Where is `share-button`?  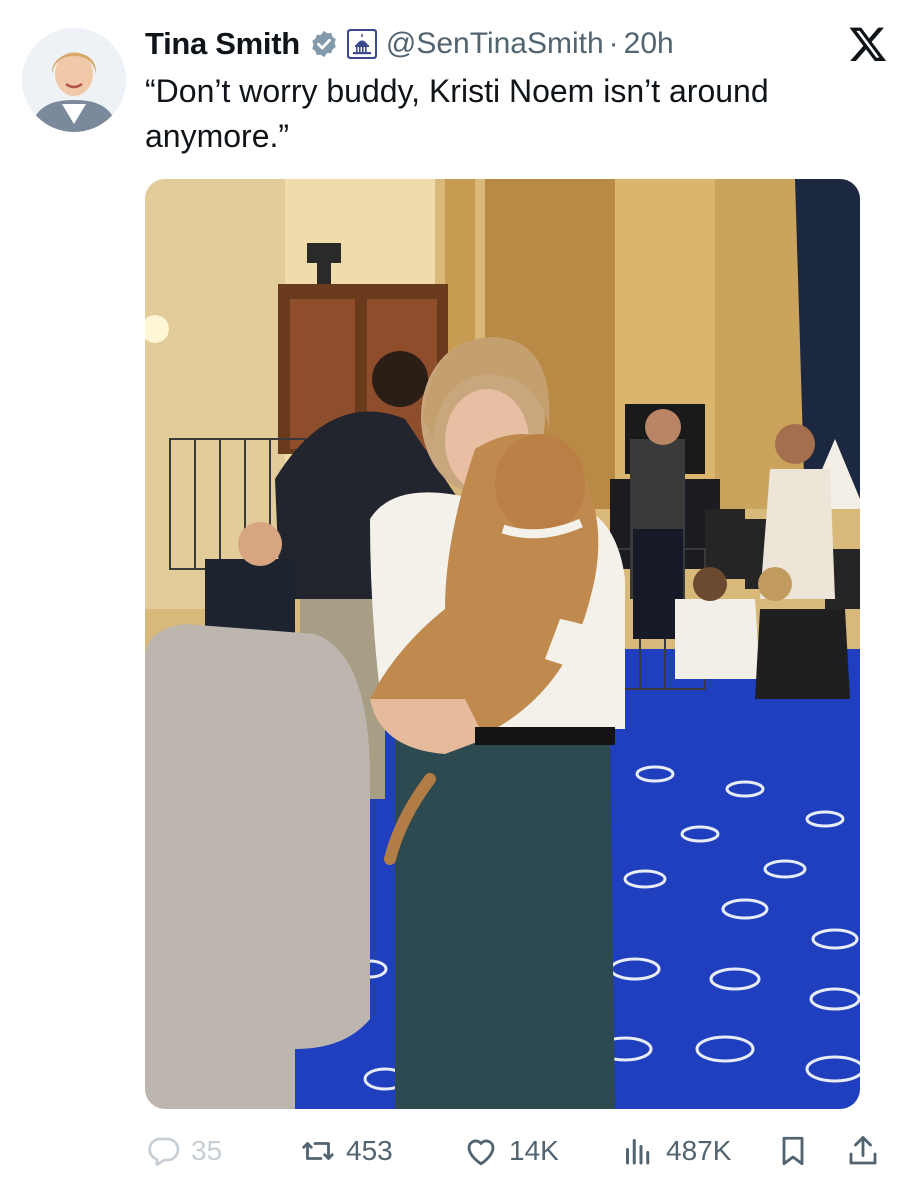
share-button is located at coordinates (868, 1151).